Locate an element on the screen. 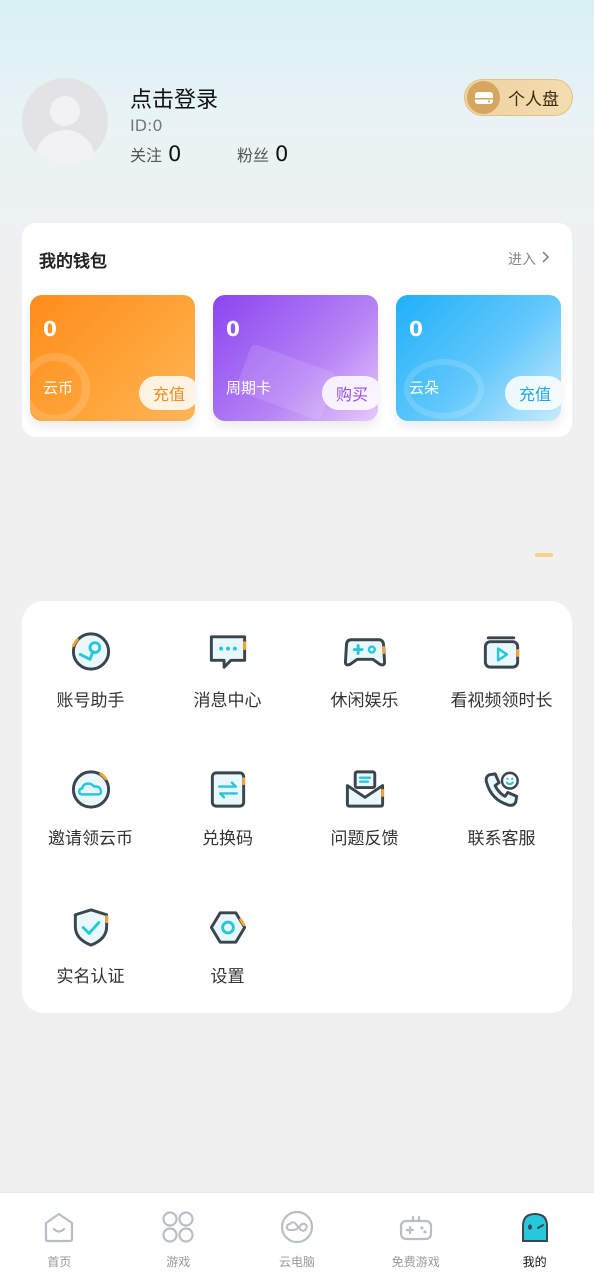 This screenshot has height=1280, width=594. banner-indicator is located at coordinates (544, 555).